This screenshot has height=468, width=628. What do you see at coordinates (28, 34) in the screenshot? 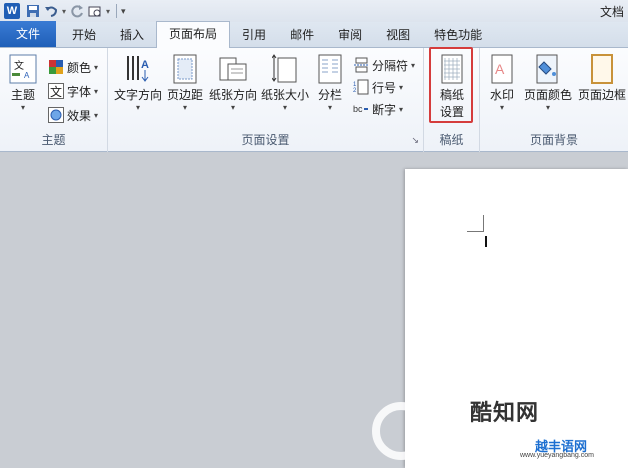
I see `tab-file: 文件` at bounding box center [28, 34].